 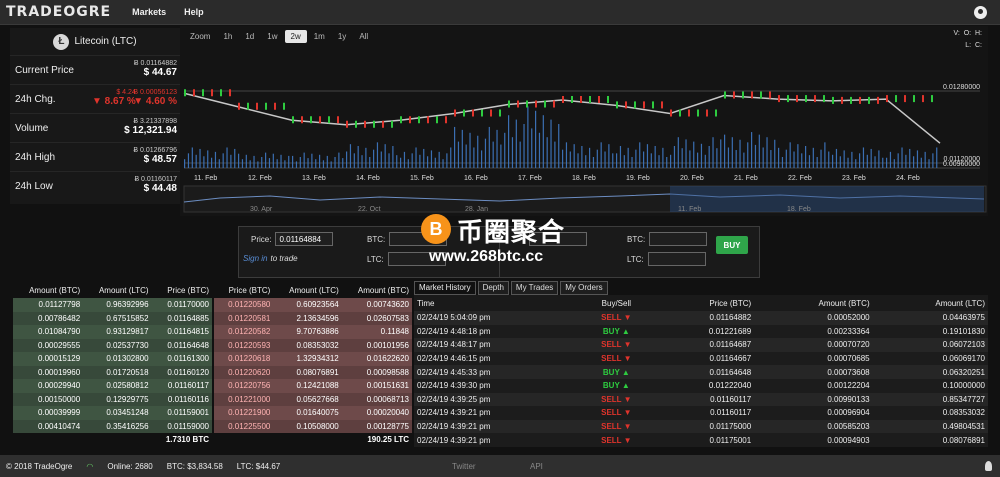 I want to click on column-header: Price (BTC), so click(x=188, y=290).